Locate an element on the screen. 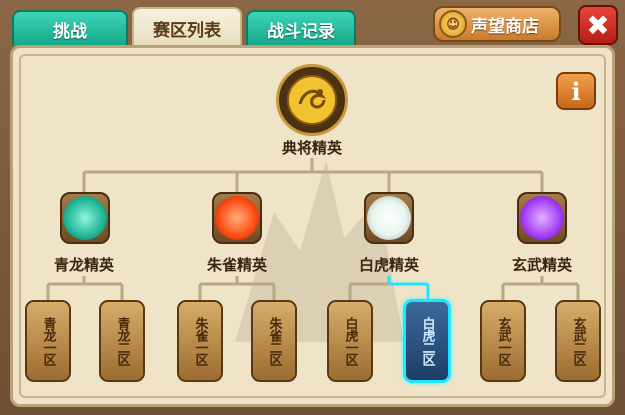 The width and height of the screenshot is (625, 415). group-node-azure-dragon is located at coordinates (85, 218).